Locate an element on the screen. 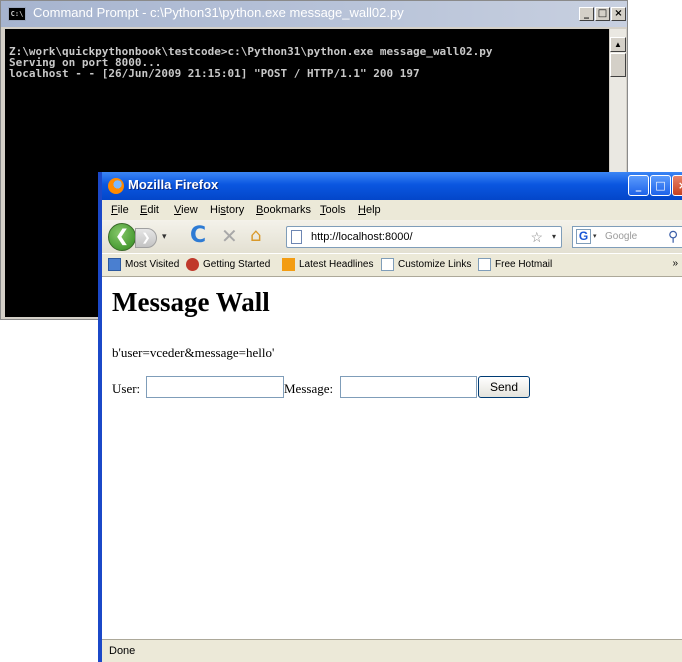  cmd-minimize-button: _ is located at coordinates (586, 14).